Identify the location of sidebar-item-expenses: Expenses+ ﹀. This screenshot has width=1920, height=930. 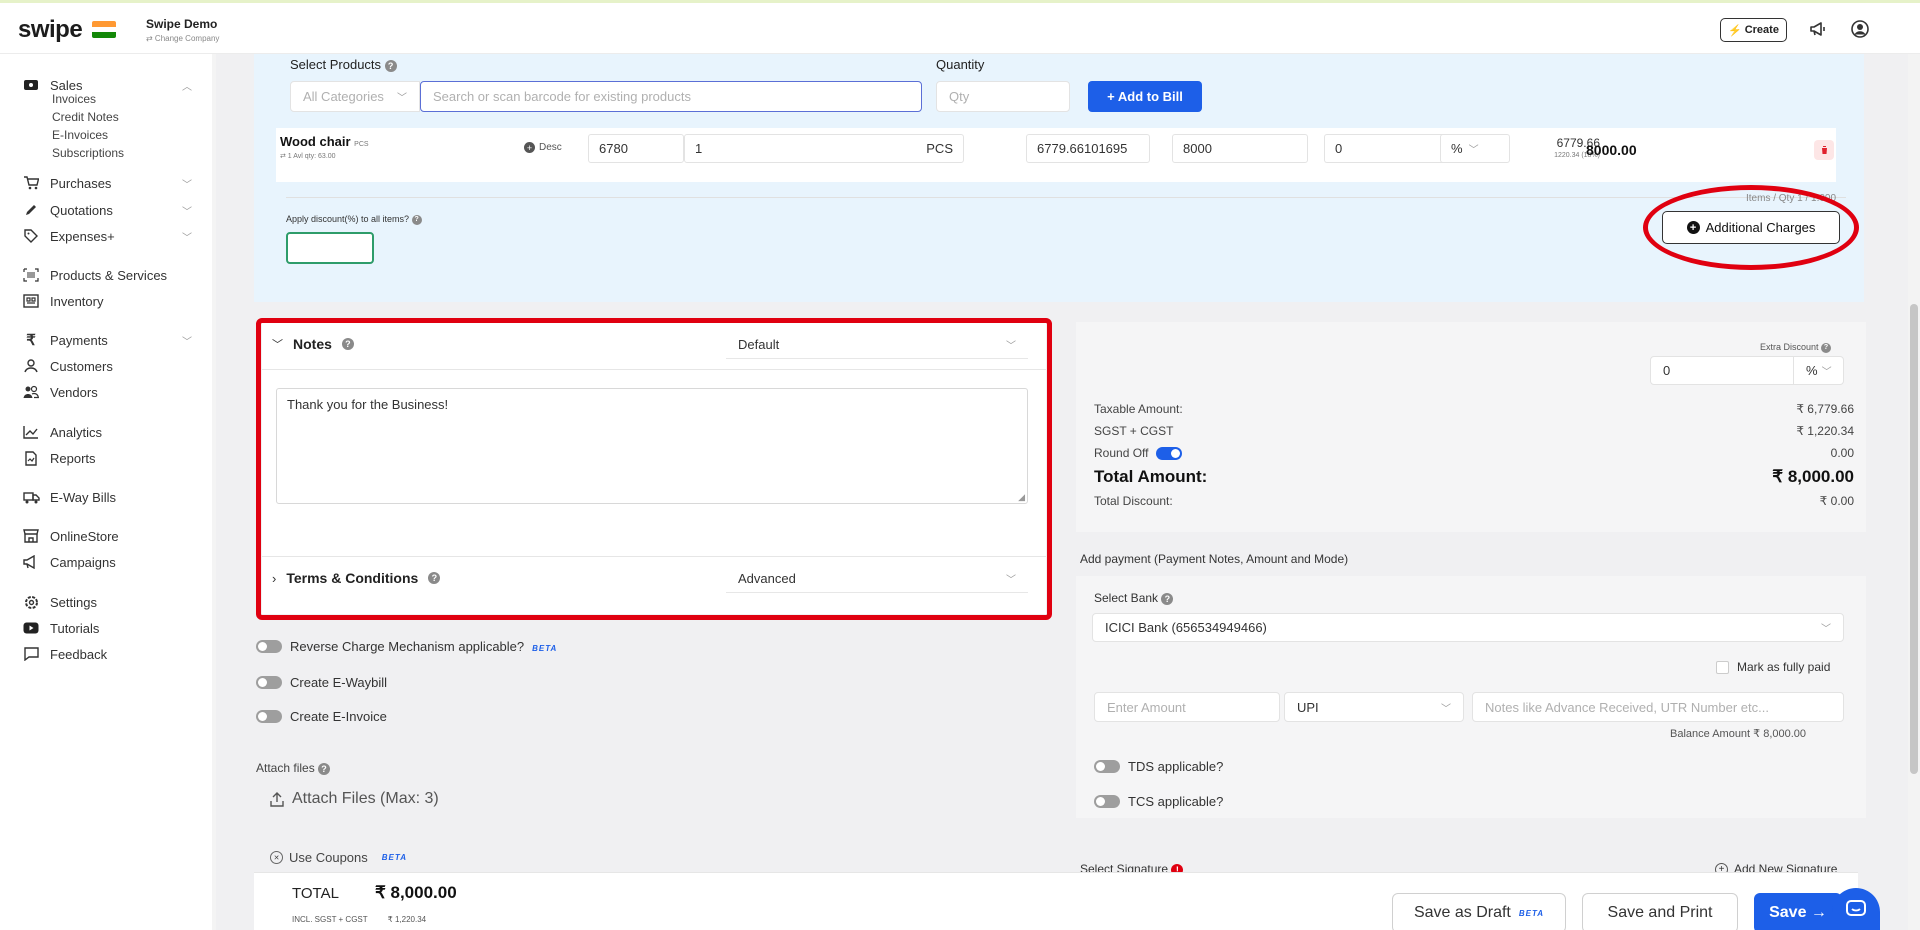
(107, 236).